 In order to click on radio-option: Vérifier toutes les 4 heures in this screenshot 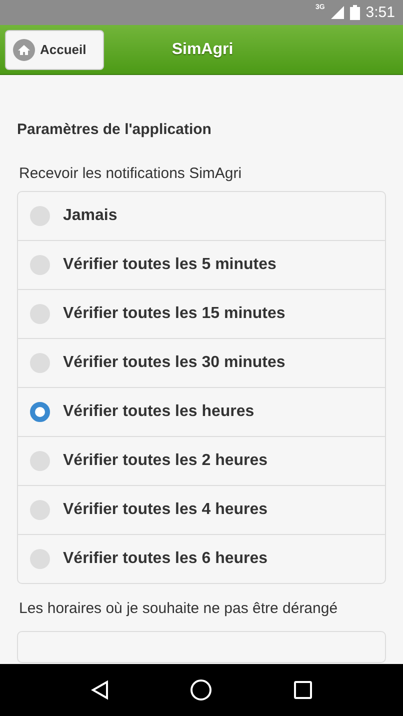, I will do `click(201, 509)`.